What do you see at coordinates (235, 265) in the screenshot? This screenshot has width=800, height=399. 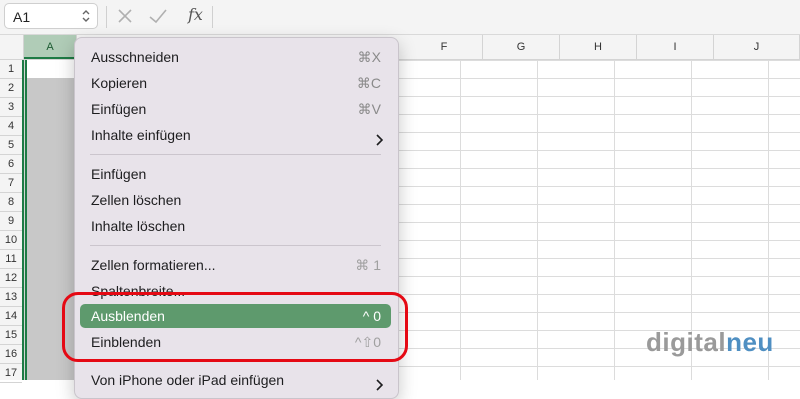 I see `menu-item-zellen-formatieren: Zellen formatieren... ⌘ 1` at bounding box center [235, 265].